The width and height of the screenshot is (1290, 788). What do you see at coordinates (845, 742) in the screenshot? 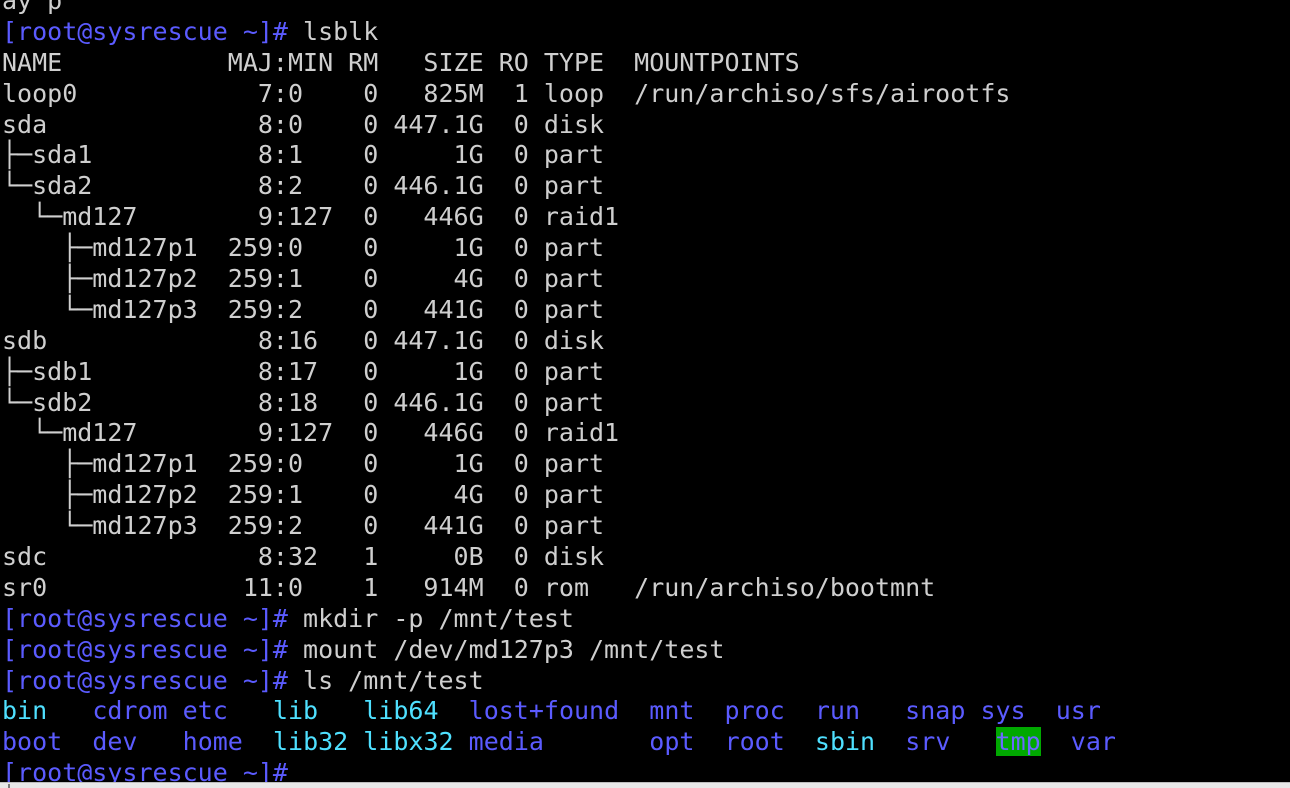
I see `dir-entry: sbin` at bounding box center [845, 742].